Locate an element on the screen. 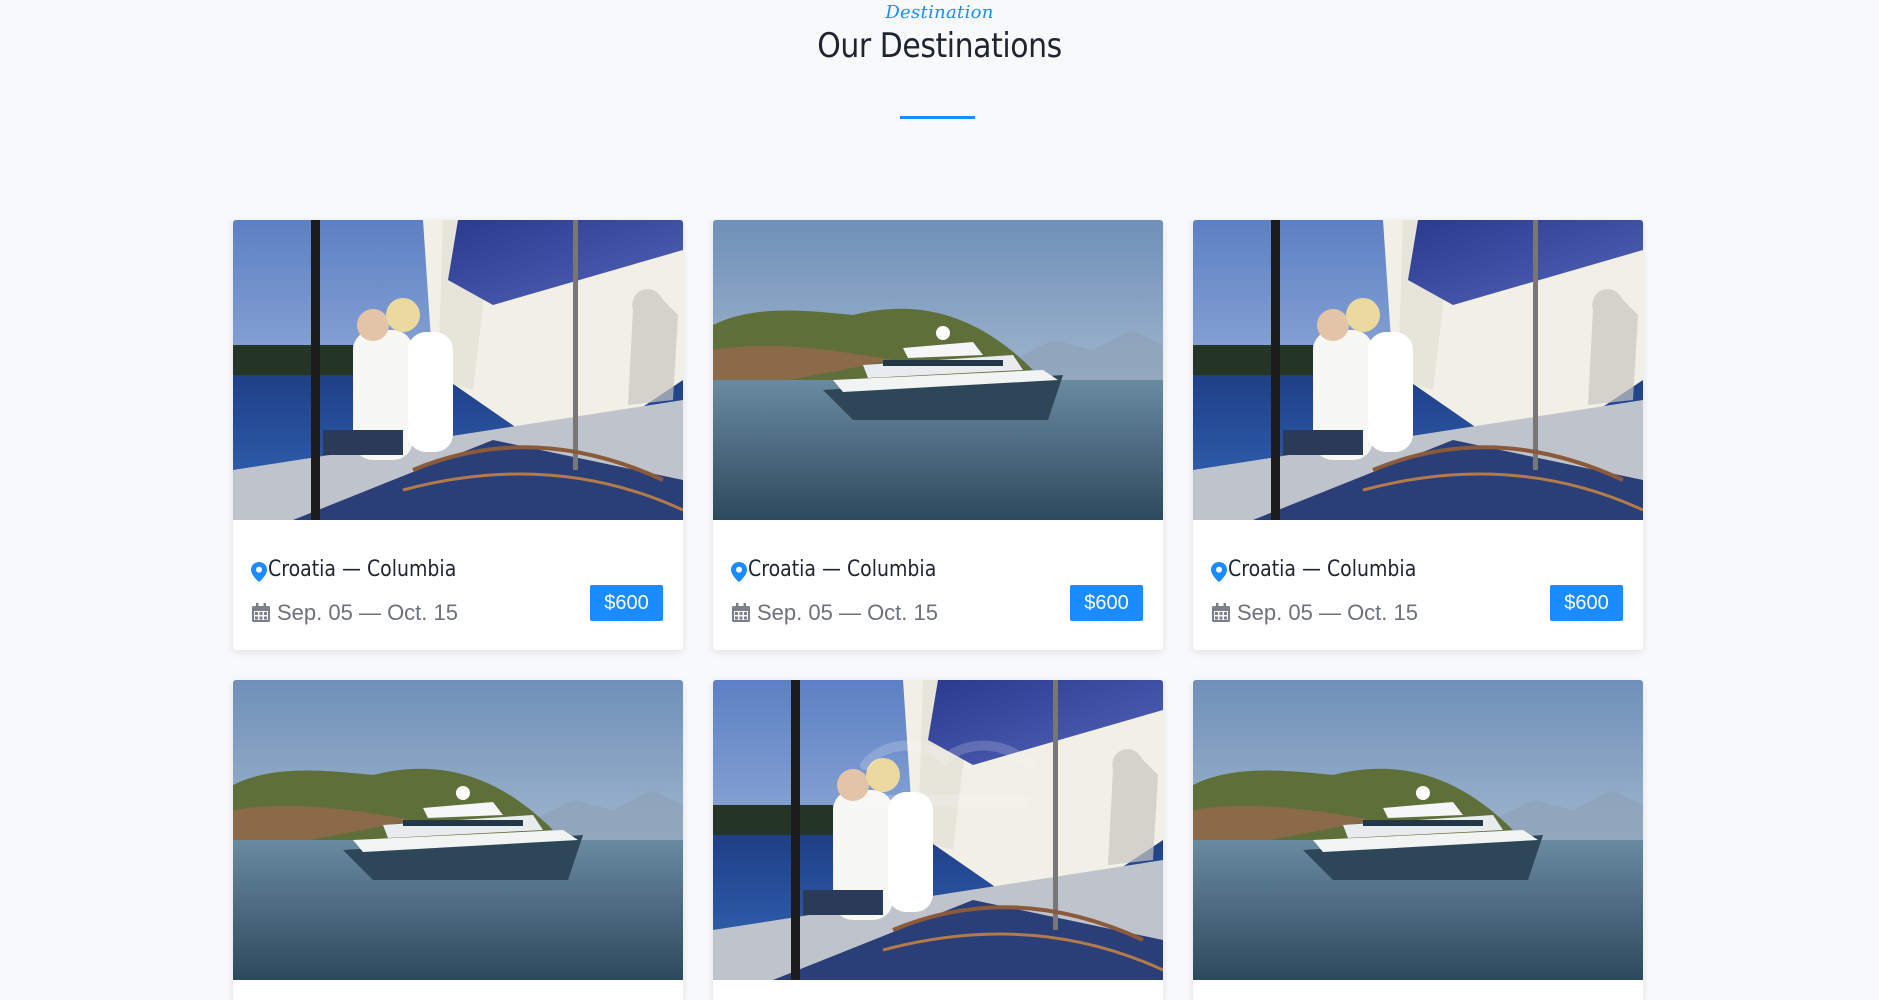 This screenshot has width=1879, height=1000. title-underline is located at coordinates (937, 117).